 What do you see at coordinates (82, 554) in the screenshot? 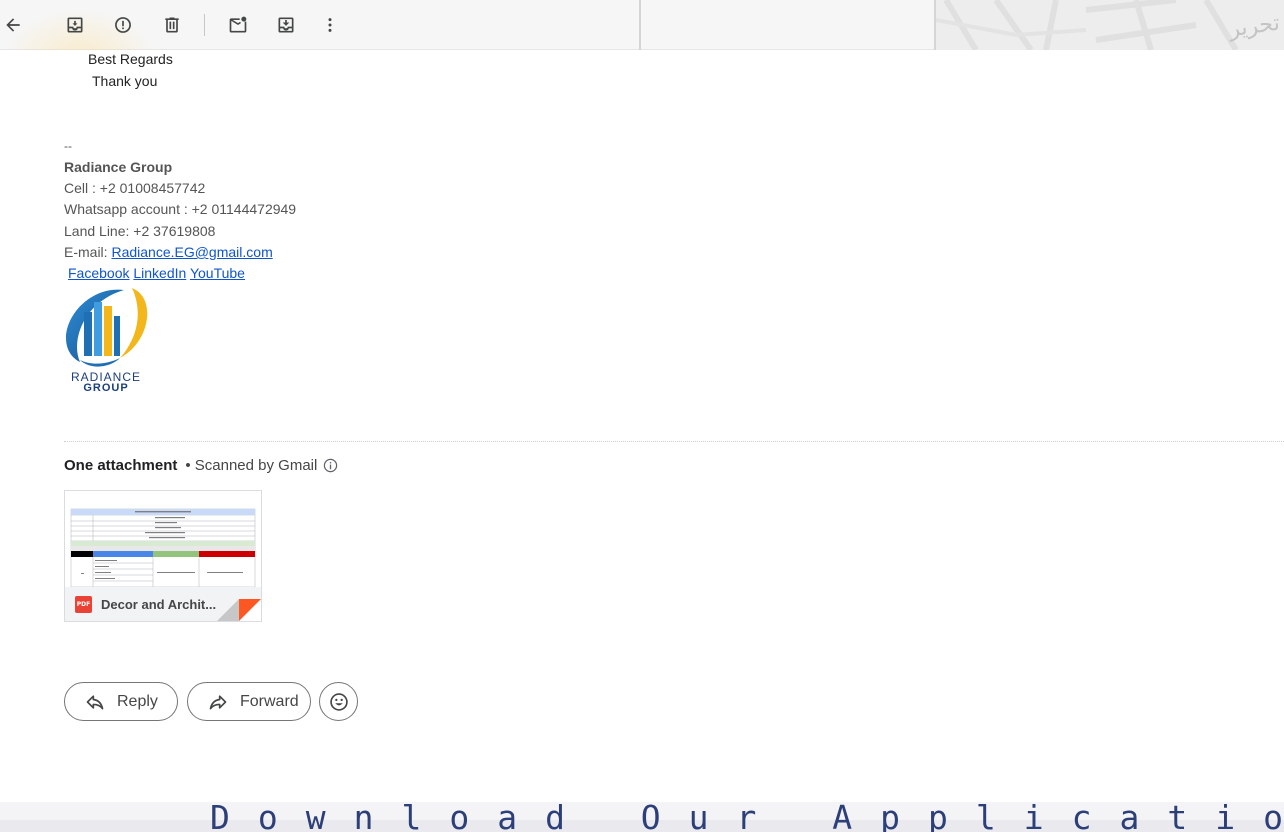
I see `doc-col-black` at bounding box center [82, 554].